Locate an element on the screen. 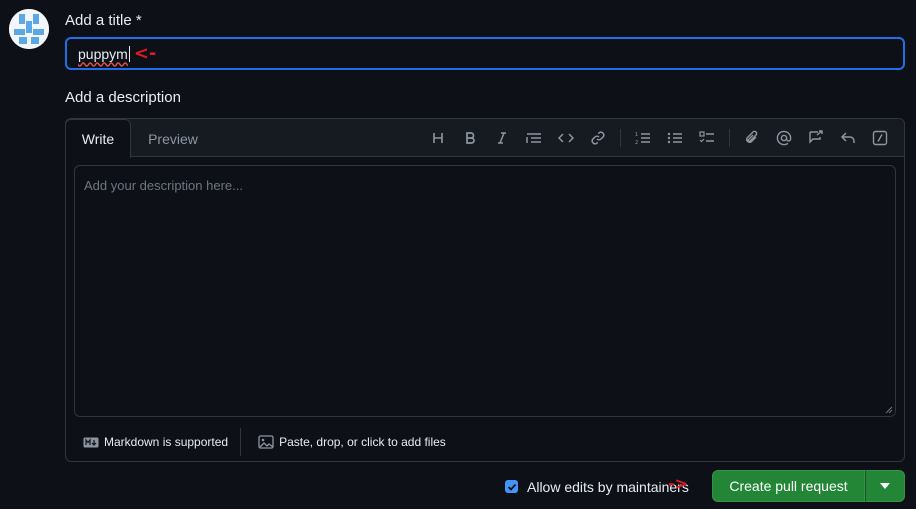 This screenshot has height=509, width=916. image-icon is located at coordinates (266, 442).